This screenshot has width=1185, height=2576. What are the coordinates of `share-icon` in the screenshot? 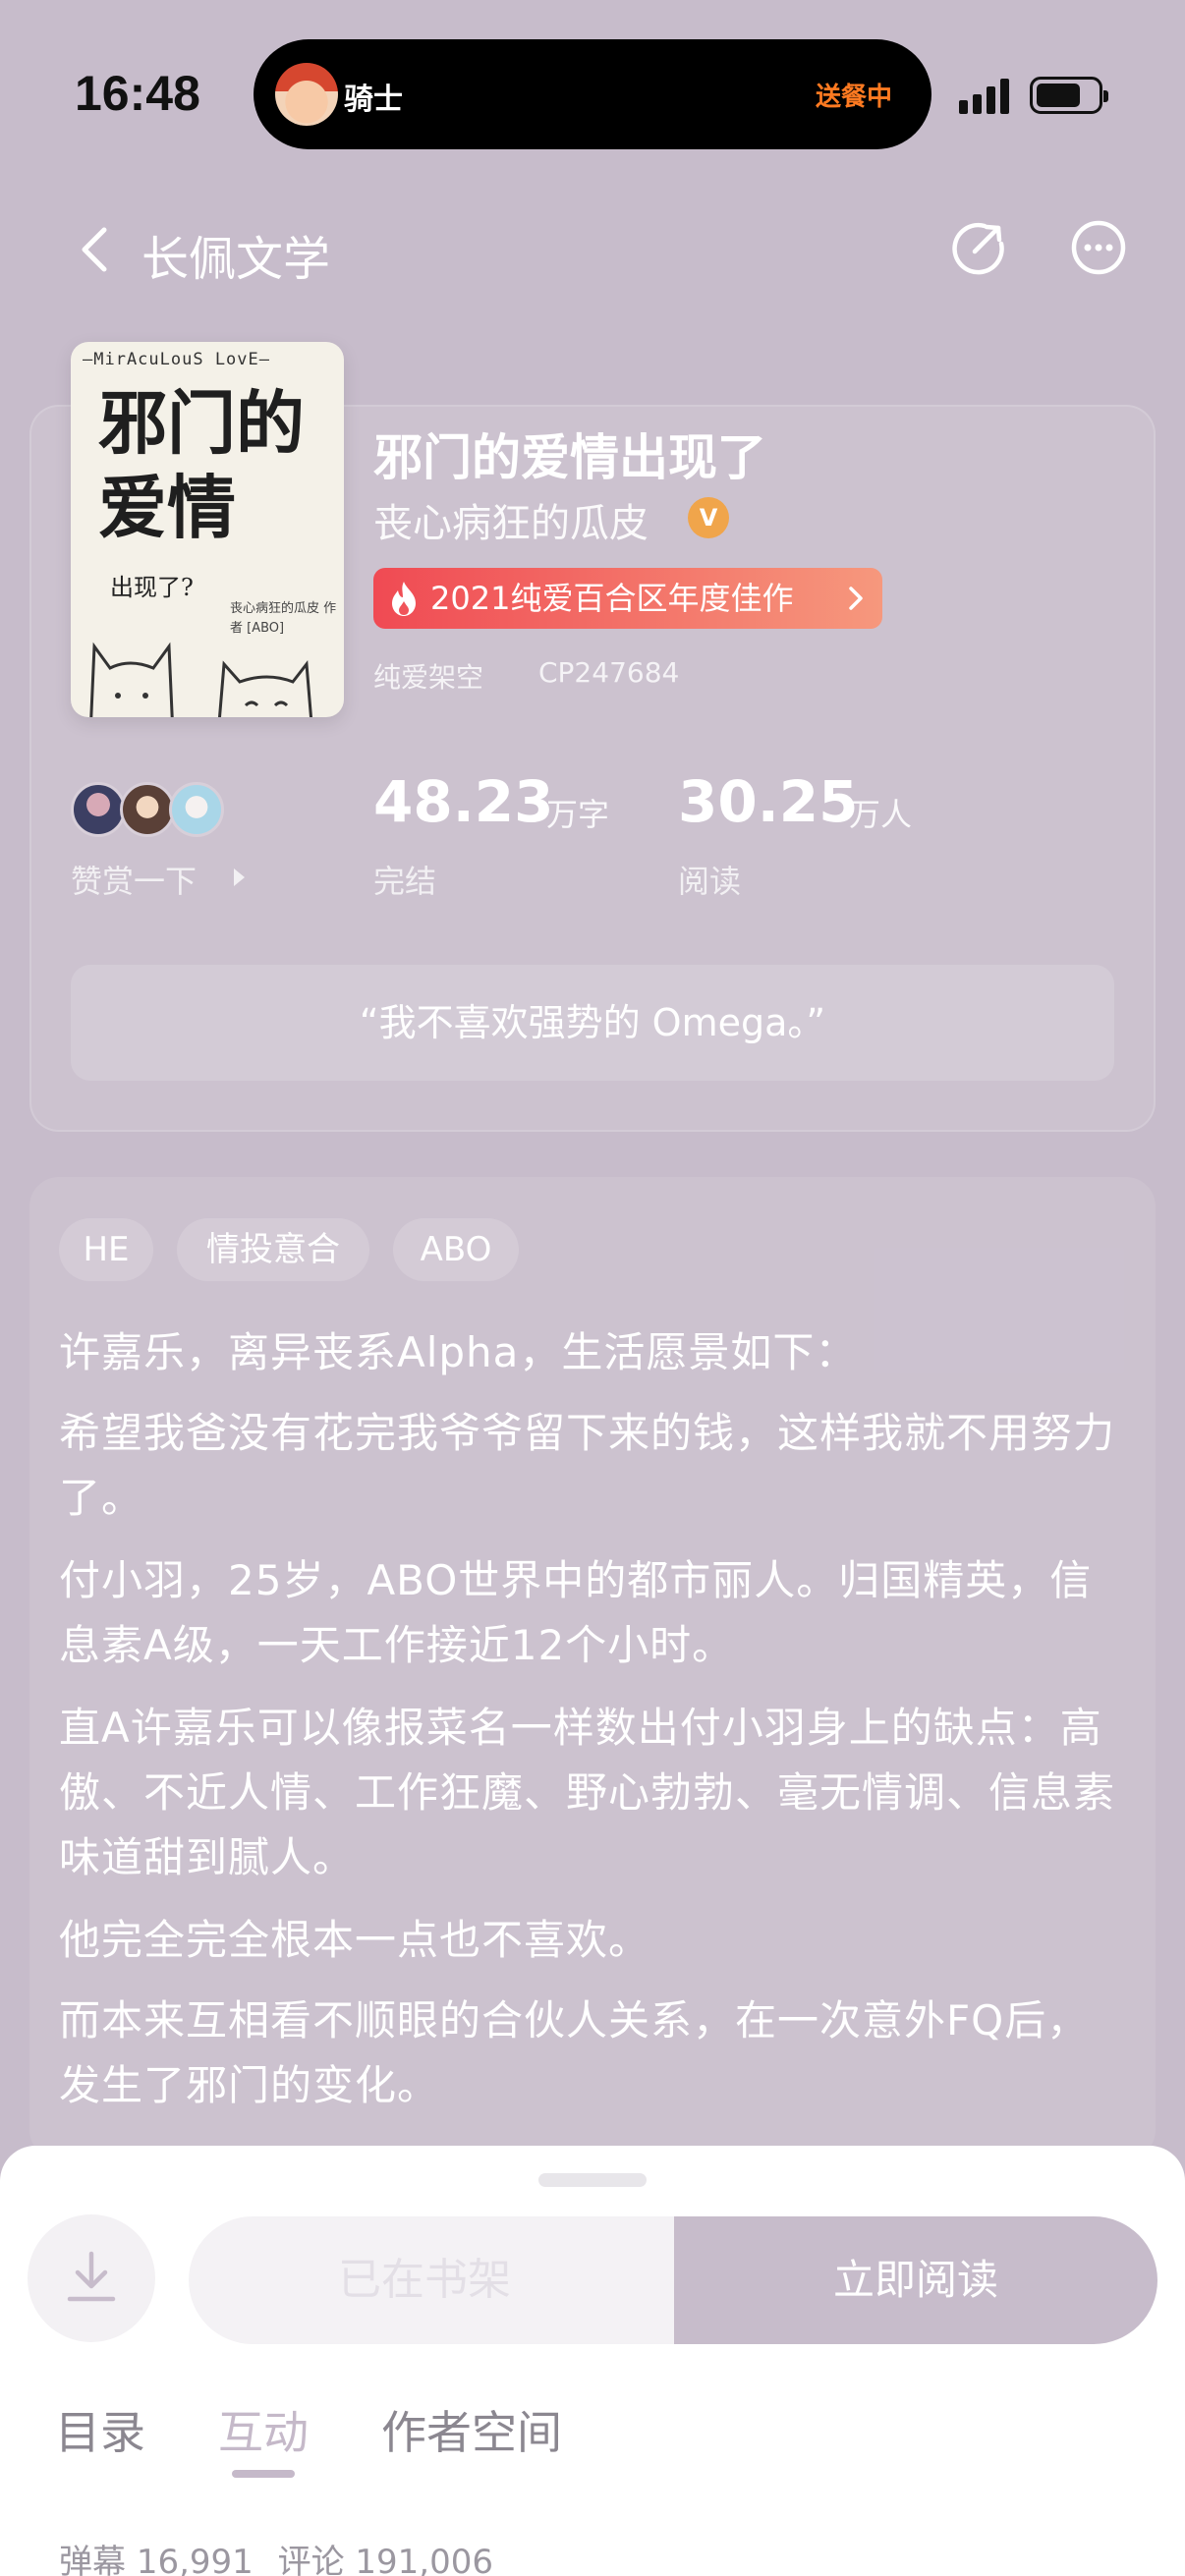 It's located at (979, 247).